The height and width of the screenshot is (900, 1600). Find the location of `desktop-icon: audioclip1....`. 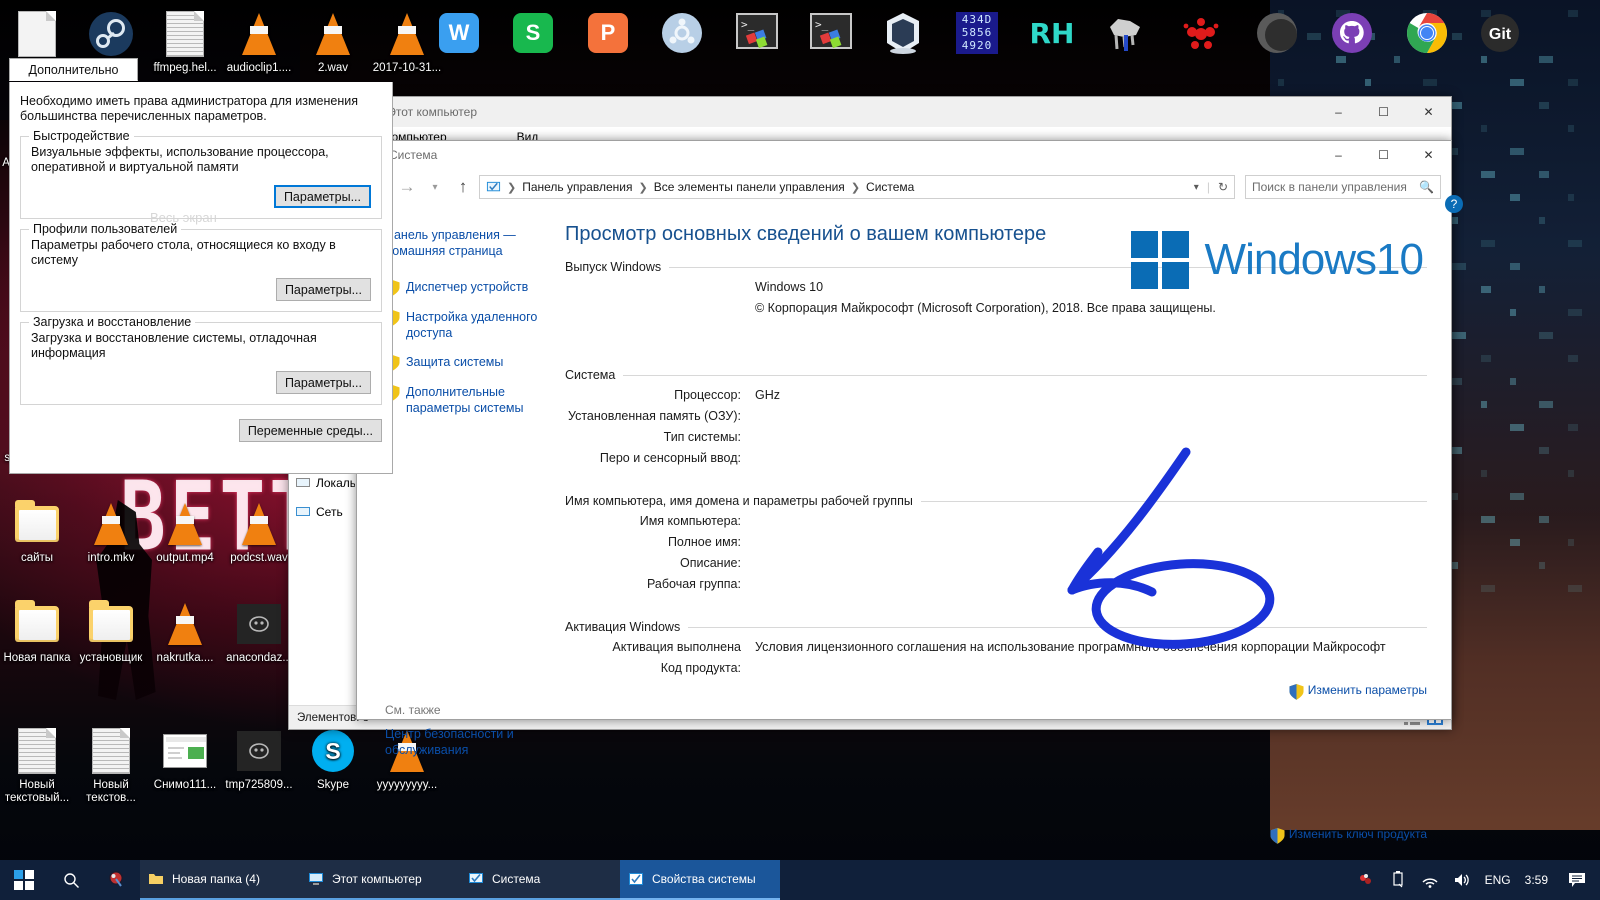

desktop-icon: audioclip1.... is located at coordinates (259, 42).